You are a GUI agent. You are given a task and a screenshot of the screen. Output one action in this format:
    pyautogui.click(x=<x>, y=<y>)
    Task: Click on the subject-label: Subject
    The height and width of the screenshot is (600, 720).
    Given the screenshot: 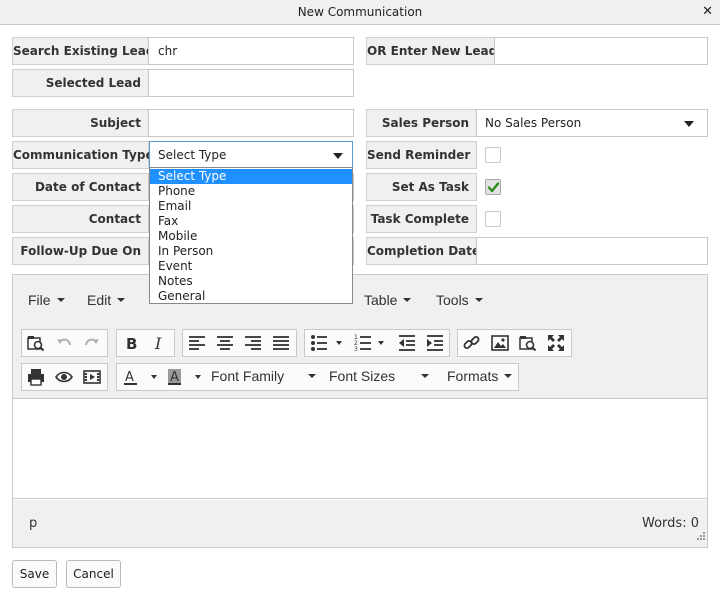 What is the action you would take?
    pyautogui.click(x=80, y=123)
    